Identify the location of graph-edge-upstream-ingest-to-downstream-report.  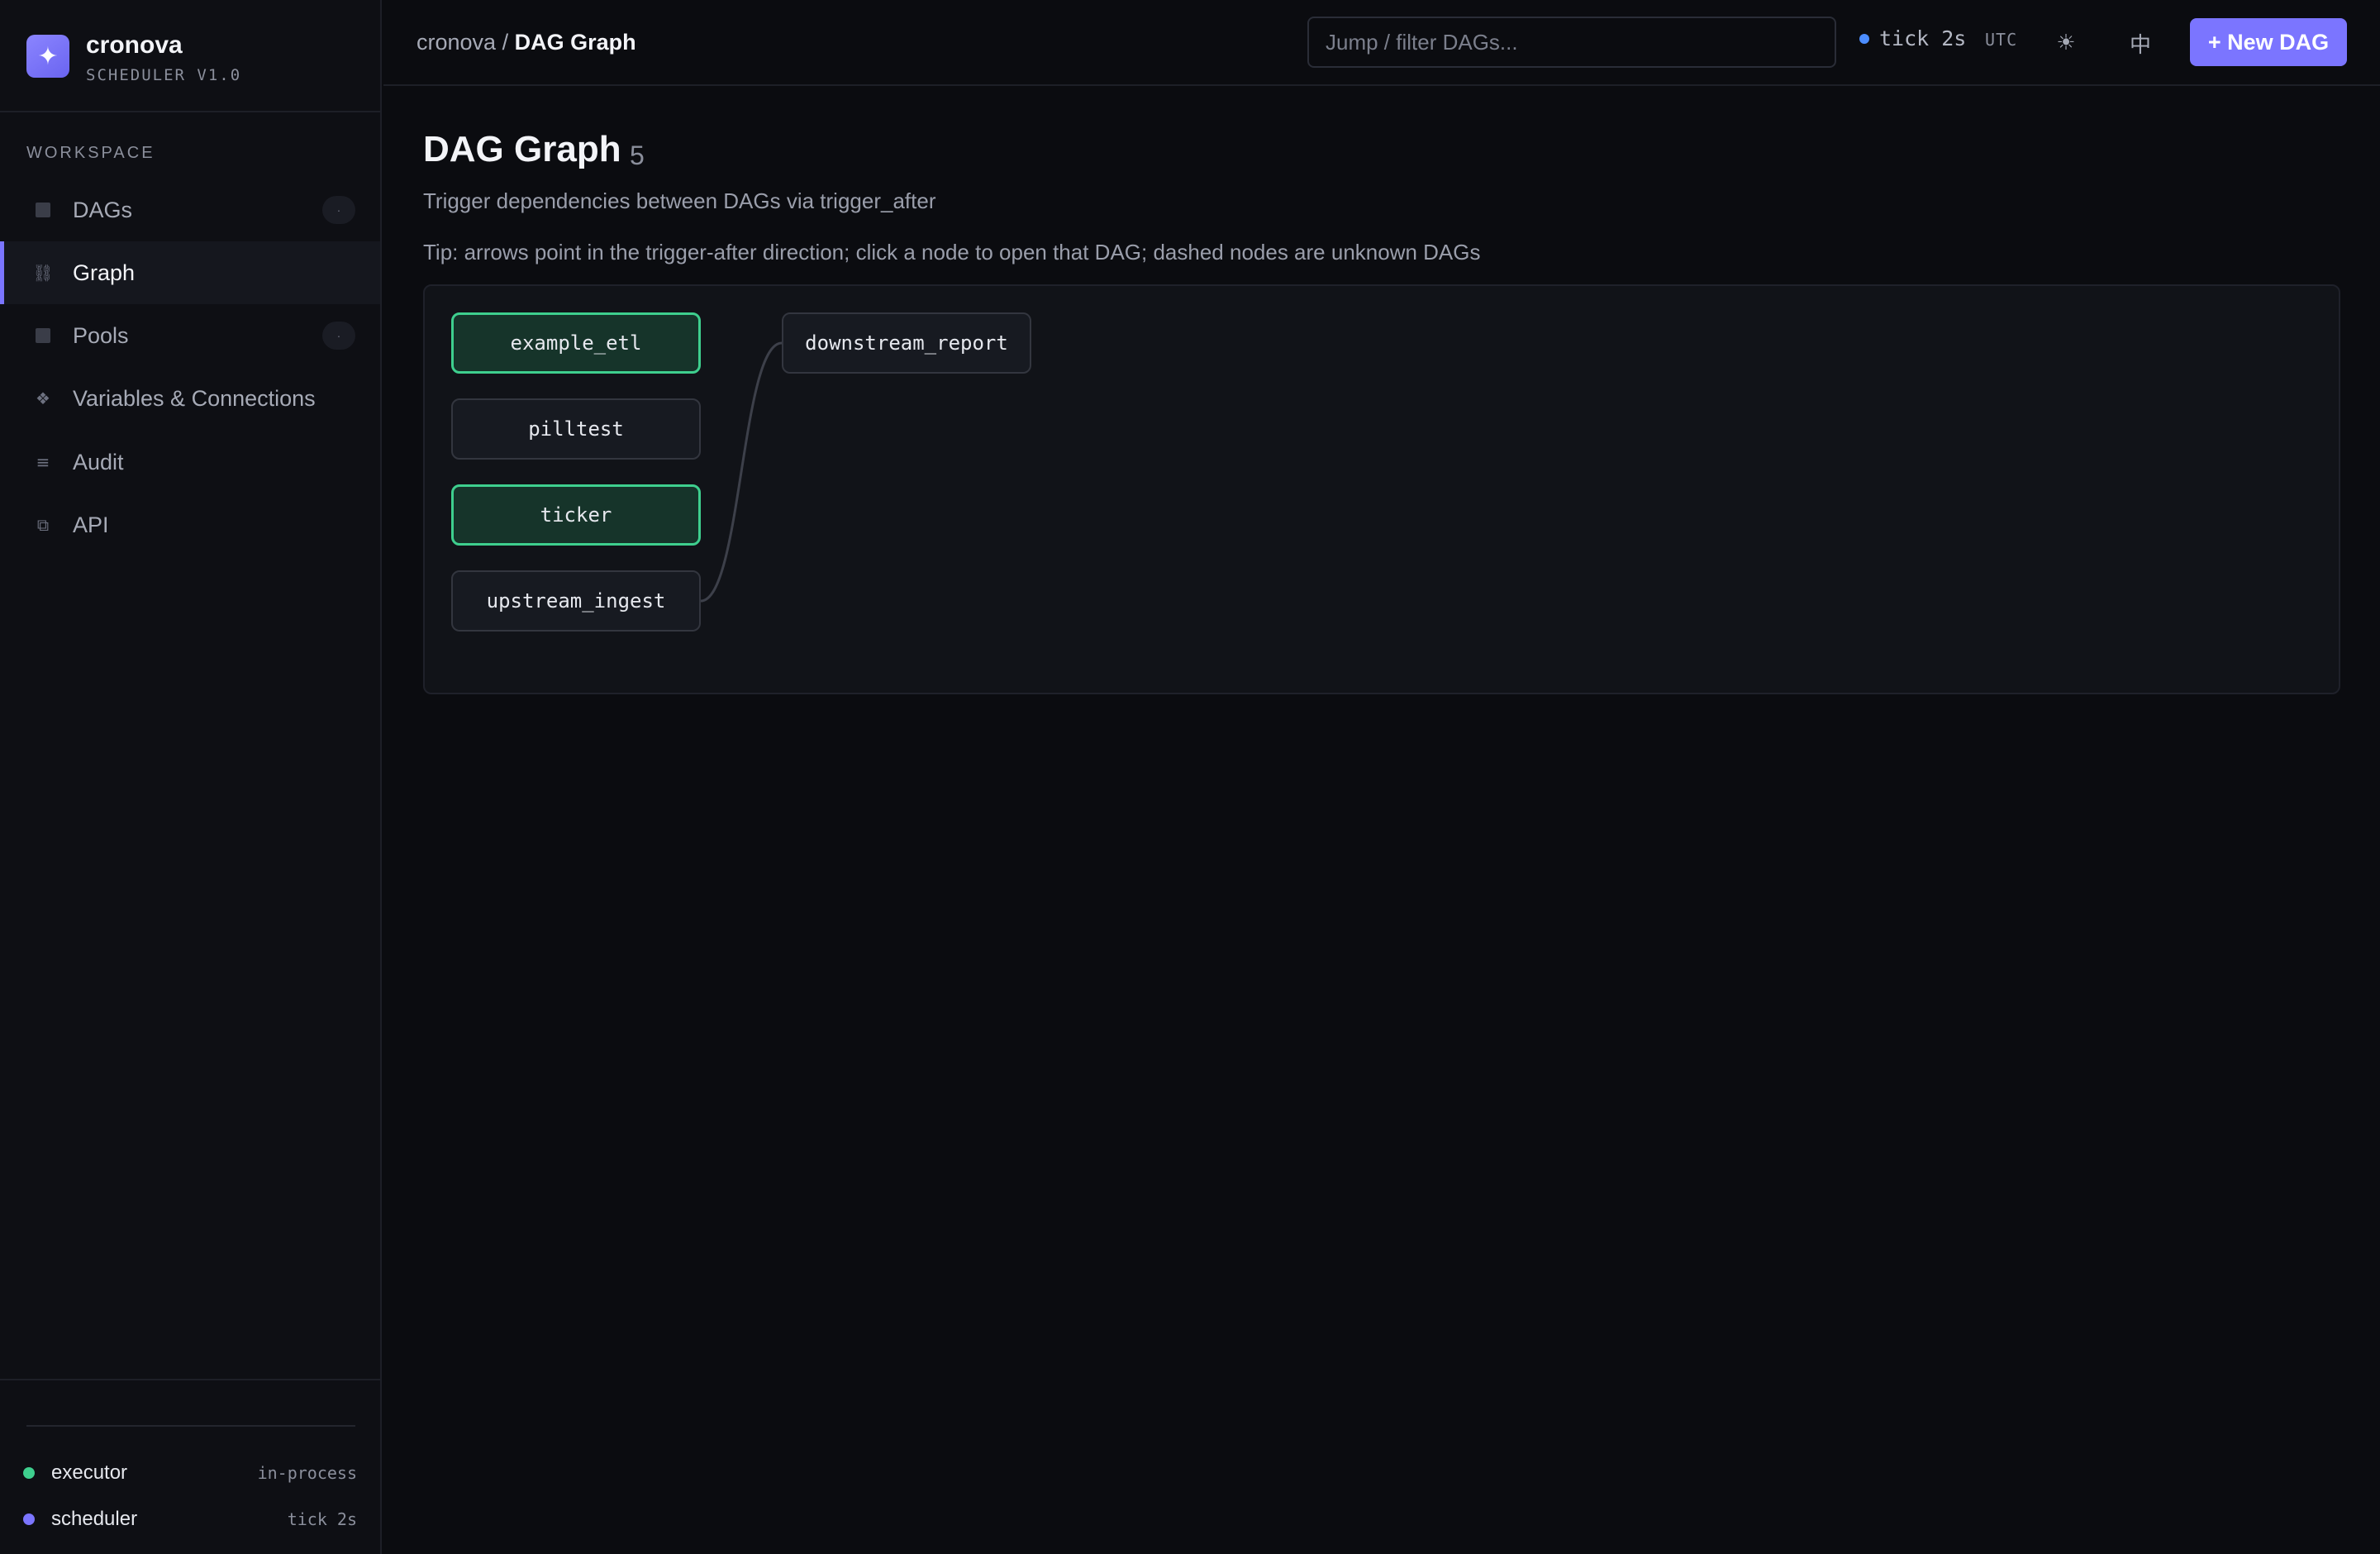
(741, 472).